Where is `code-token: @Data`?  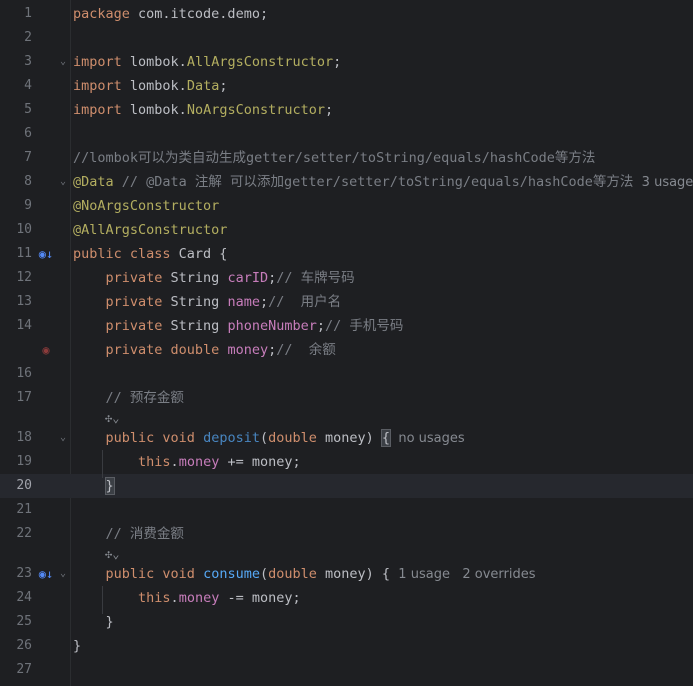
code-token: @Data is located at coordinates (93, 182).